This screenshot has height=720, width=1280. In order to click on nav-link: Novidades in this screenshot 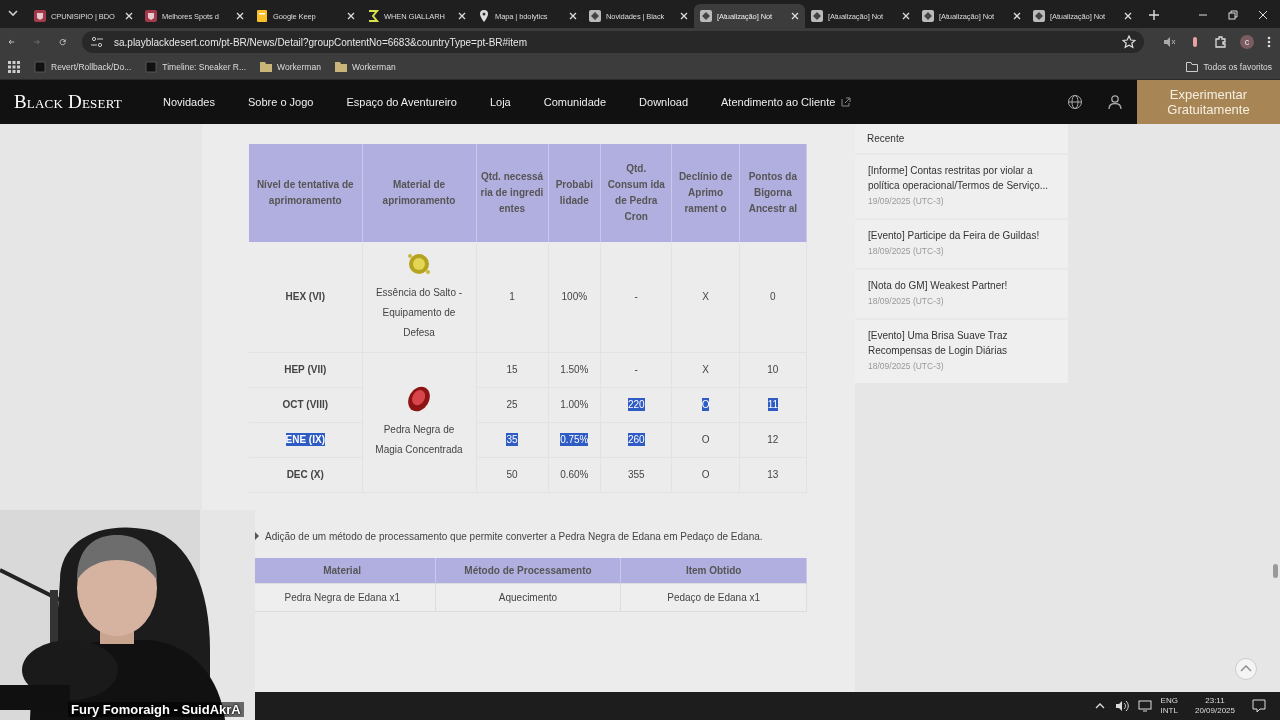, I will do `click(189, 102)`.